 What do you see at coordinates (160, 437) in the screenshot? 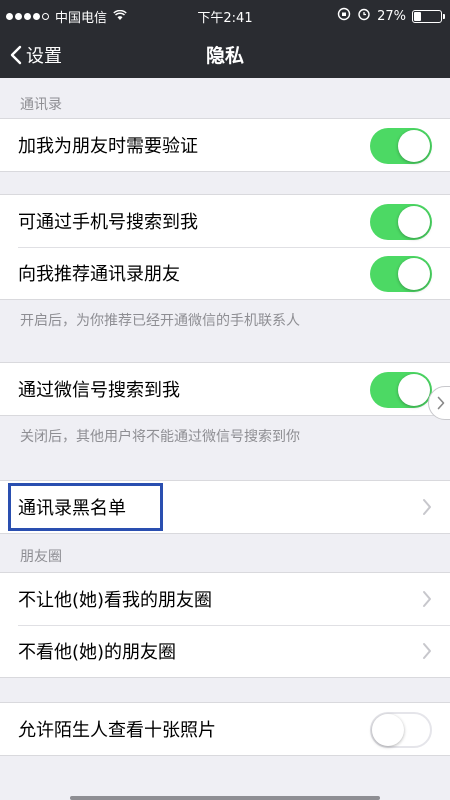
I see `wechat-id-footnote: 关闭后，其他用户将不能通过微信号搜索到你` at bounding box center [160, 437].